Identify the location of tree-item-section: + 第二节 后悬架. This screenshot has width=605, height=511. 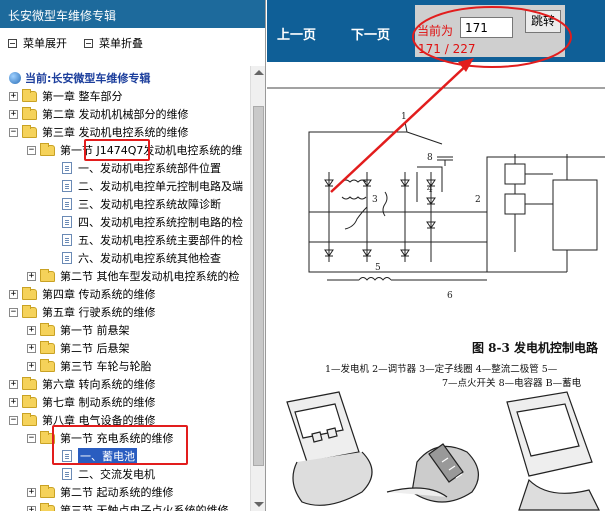
(78, 348).